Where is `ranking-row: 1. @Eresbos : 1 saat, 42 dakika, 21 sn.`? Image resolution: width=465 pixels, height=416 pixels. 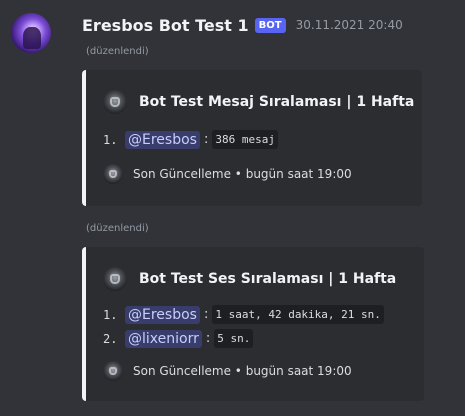
ranking-row: 1. @Eresbos : 1 saat, 42 dakika, 21 sn. is located at coordinates (243, 314).